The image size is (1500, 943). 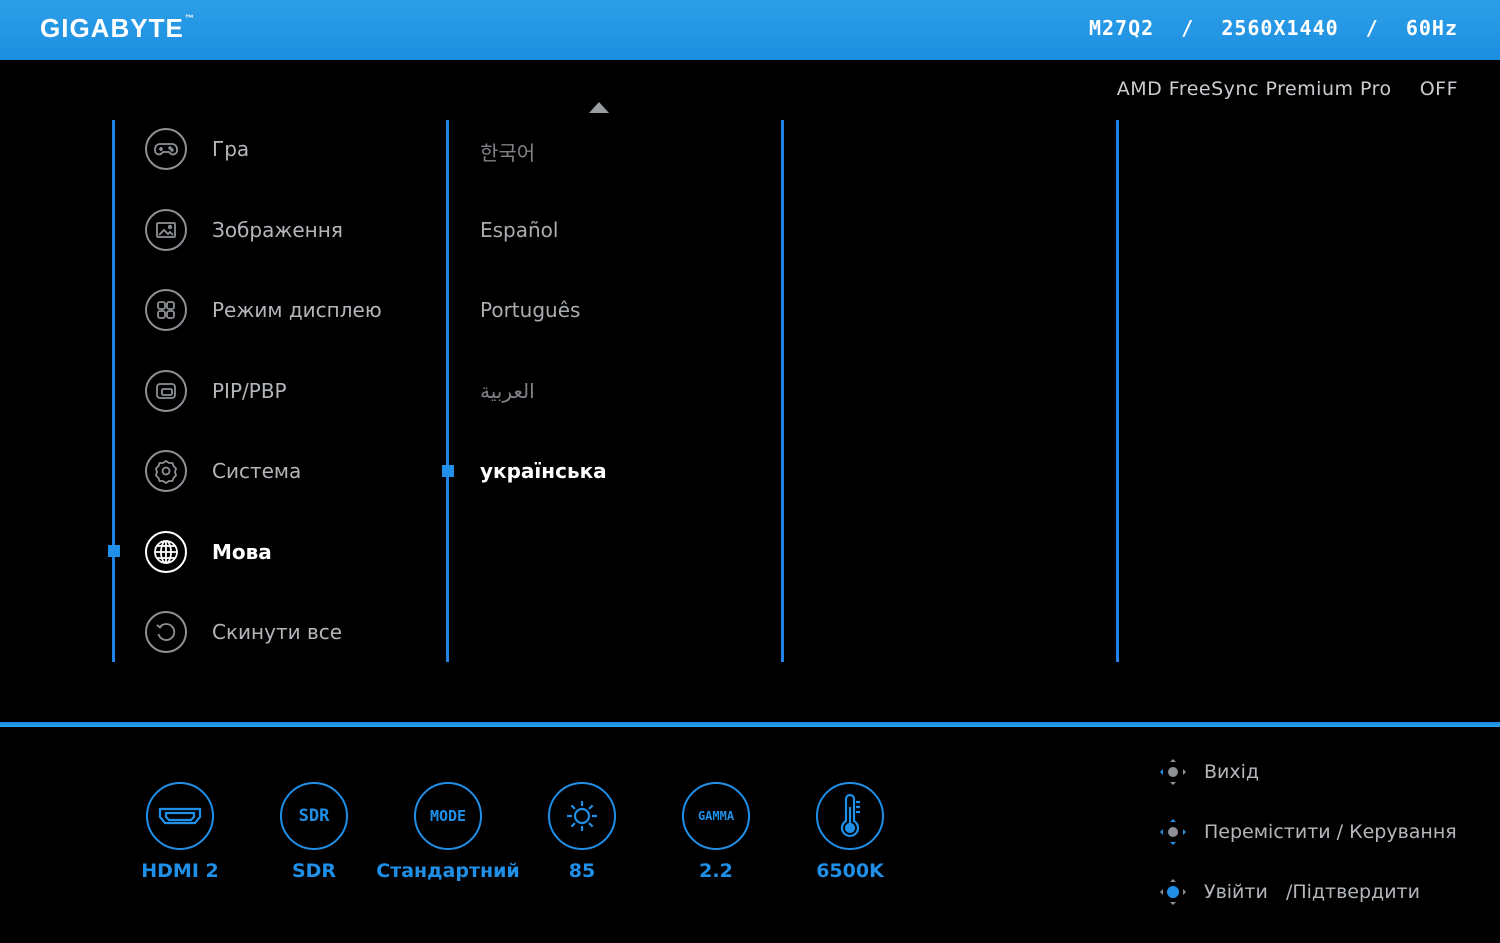 I want to click on main-menu-selection-marker, so click(x=114, y=551).